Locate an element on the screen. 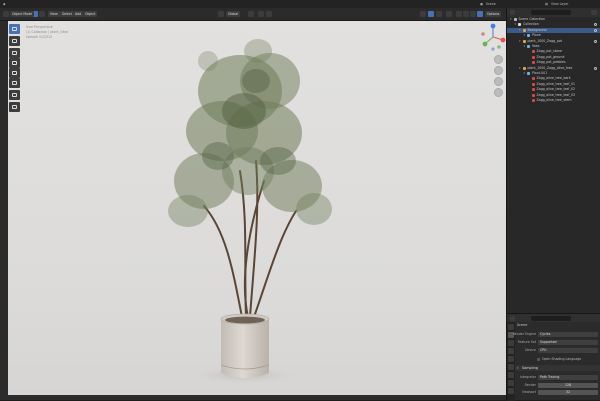 Image resolution: width=600 pixels, height=401 pixels. zoom-icon is located at coordinates (498, 59).